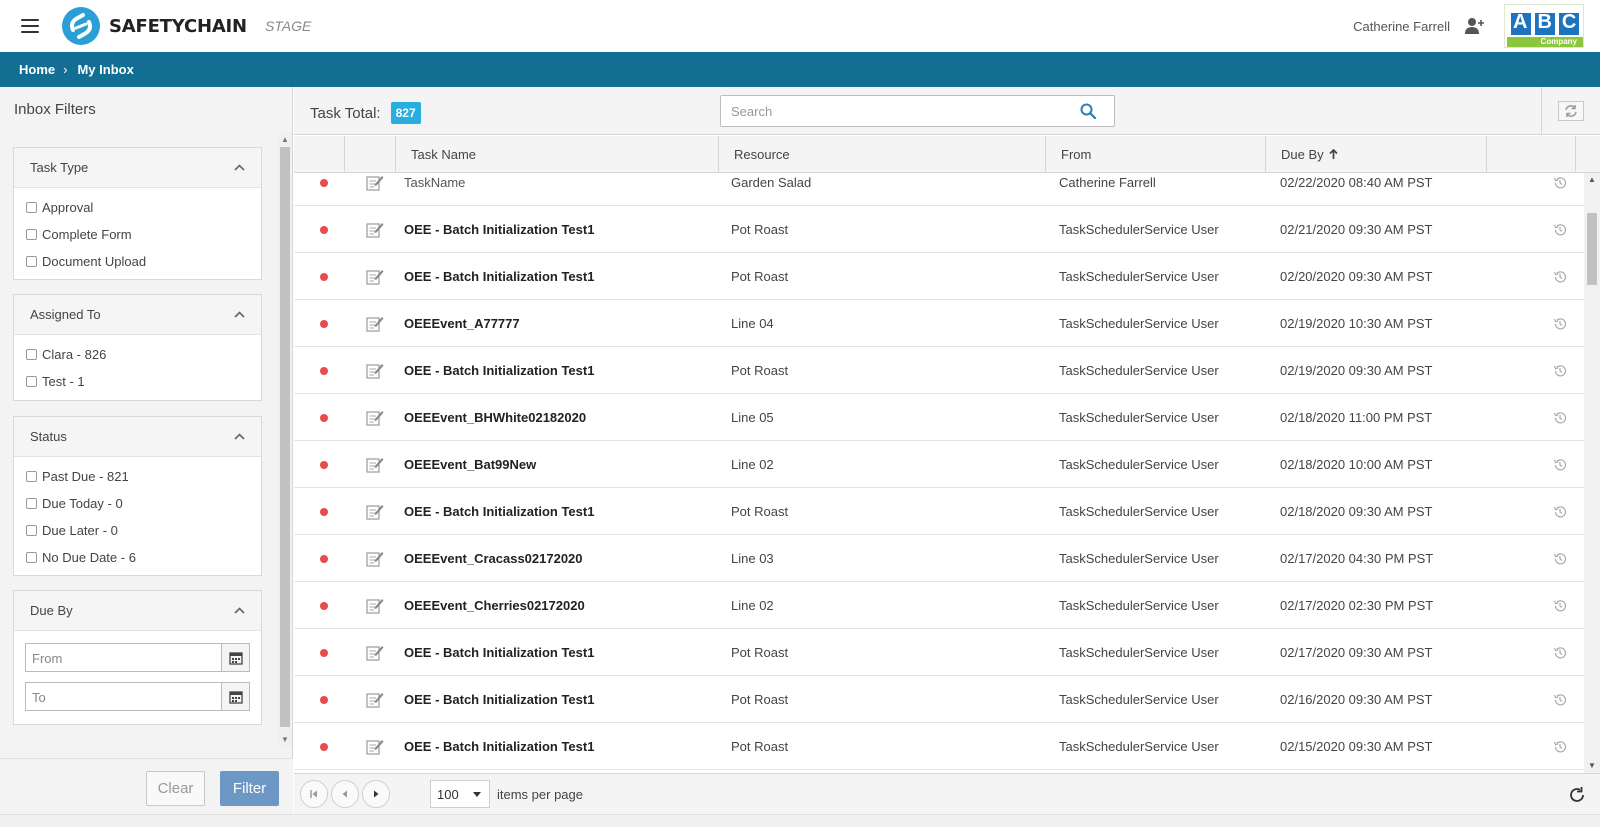 Image resolution: width=1600 pixels, height=827 pixels. I want to click on filter-option-due-today: Due Today - 0, so click(137, 503).